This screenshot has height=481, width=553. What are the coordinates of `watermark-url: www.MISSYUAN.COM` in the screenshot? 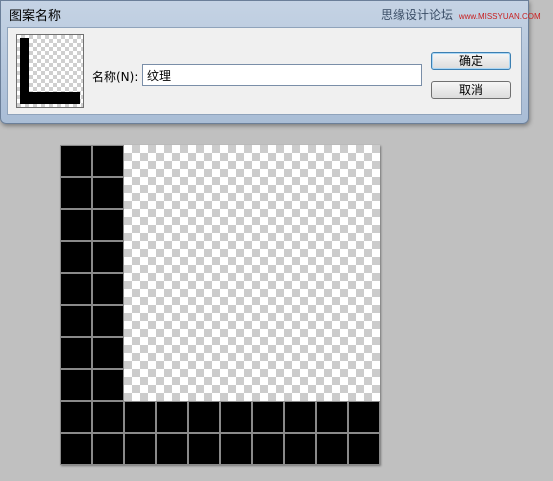 It's located at (499, 16).